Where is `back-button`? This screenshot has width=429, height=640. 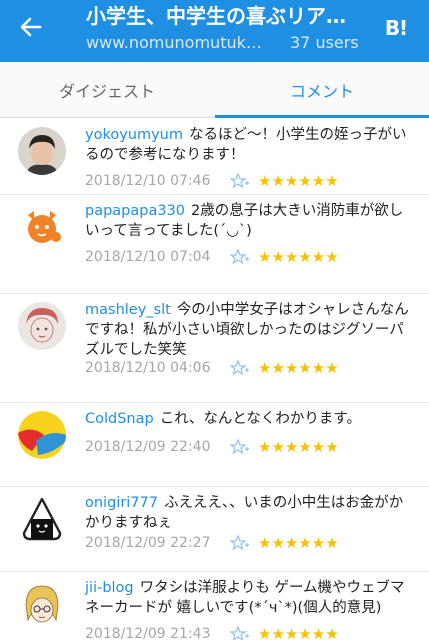
back-button is located at coordinates (31, 27).